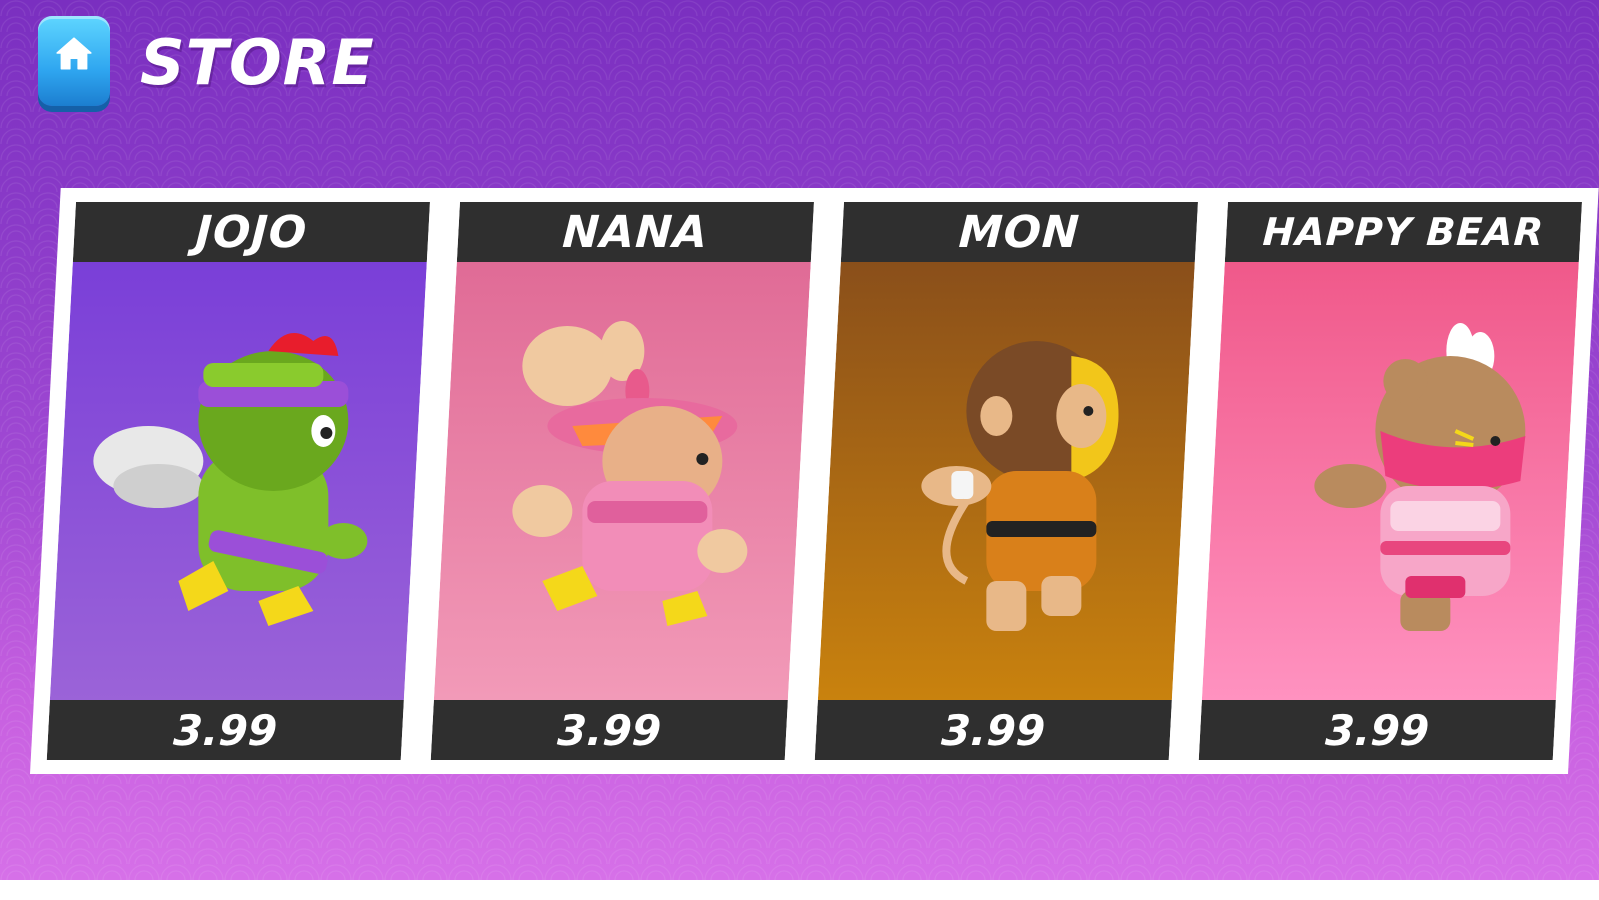 The width and height of the screenshot is (1599, 900). Describe the element at coordinates (251, 232) in the screenshot. I see `item-name: JOJO` at that location.